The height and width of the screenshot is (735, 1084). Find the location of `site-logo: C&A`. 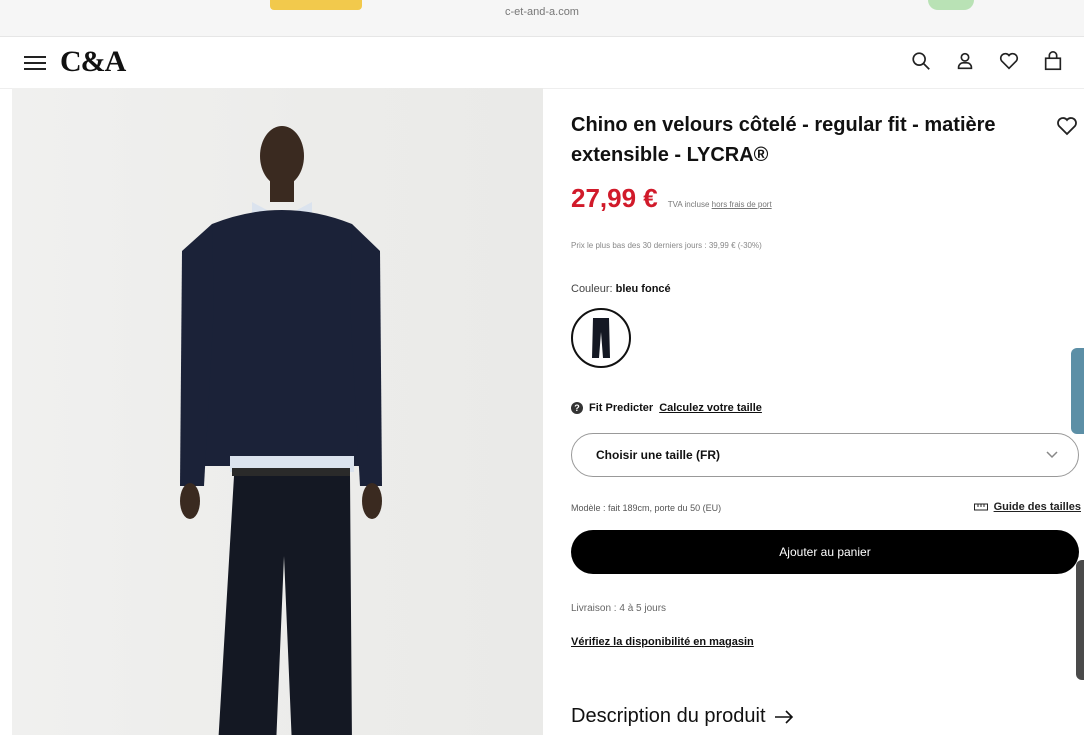

site-logo: C&A is located at coordinates (93, 62).